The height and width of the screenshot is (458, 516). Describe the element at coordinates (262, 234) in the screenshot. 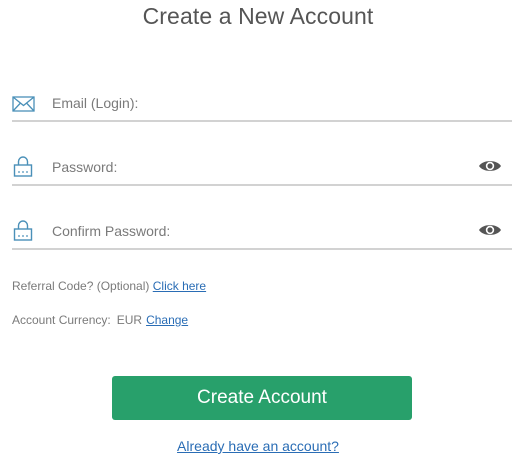

I see `confirm-password-field: Confirm Password:` at that location.